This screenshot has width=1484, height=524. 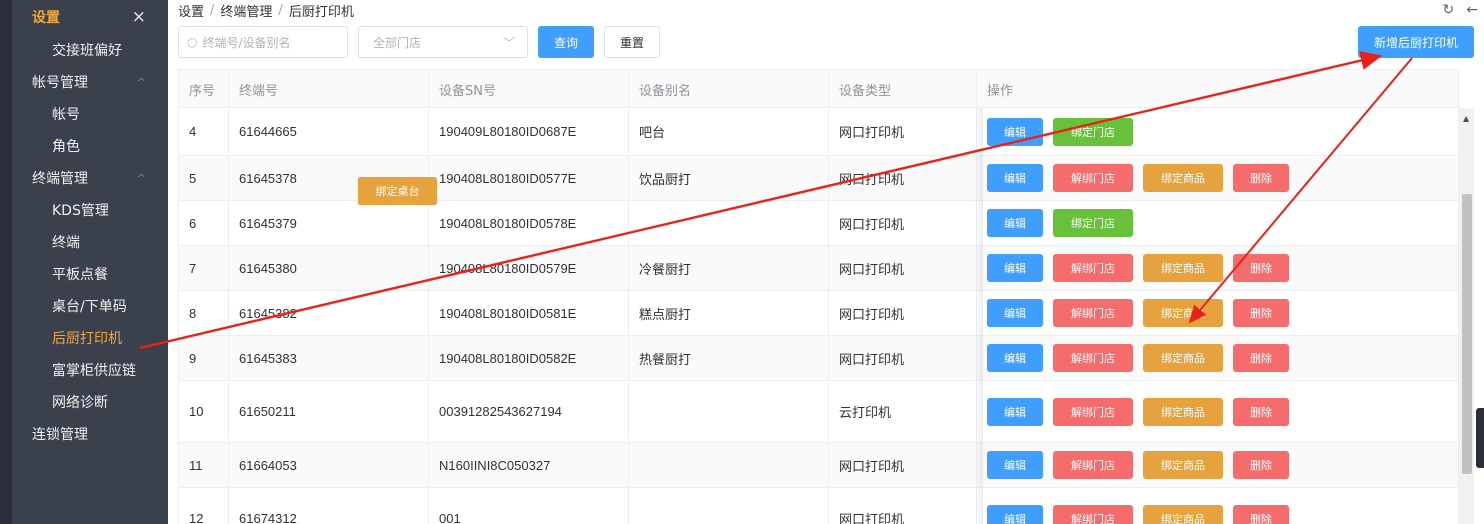 I want to click on search-input: ○ 终端号/设备别名, so click(x=263, y=42).